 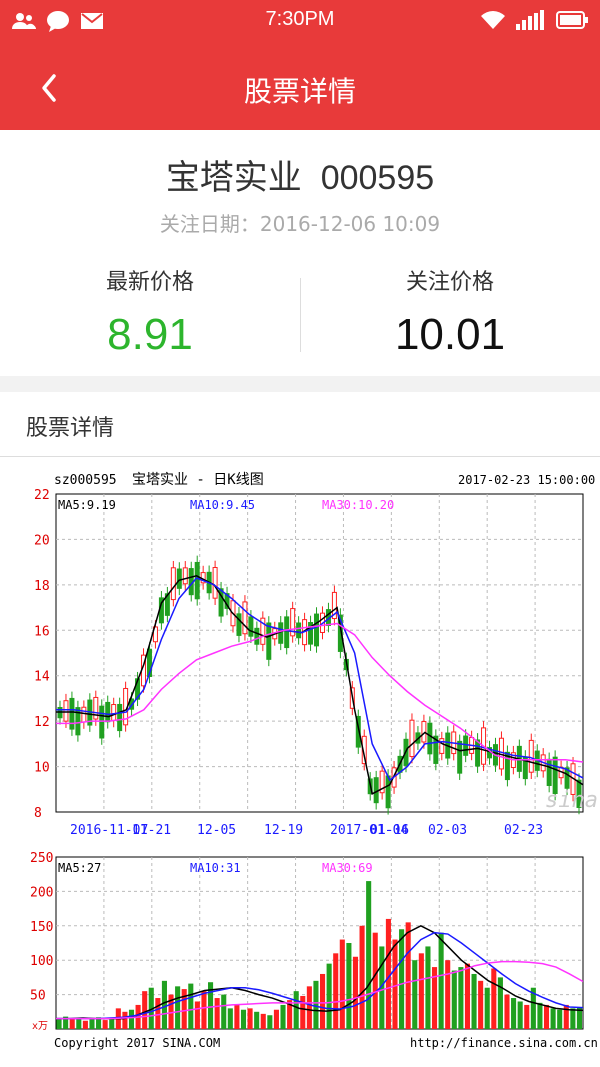 What do you see at coordinates (150, 334) in the screenshot?
I see `latest-price-value: 8.91` at bounding box center [150, 334].